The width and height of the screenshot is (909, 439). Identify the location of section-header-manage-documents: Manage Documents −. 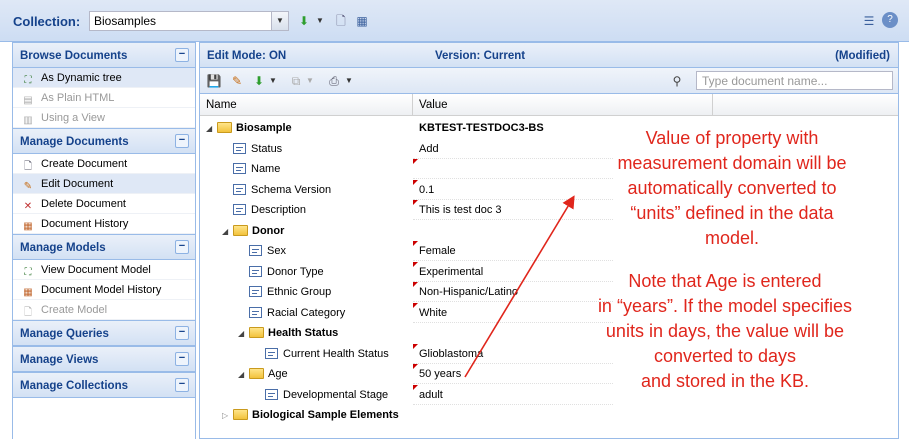
(104, 141).